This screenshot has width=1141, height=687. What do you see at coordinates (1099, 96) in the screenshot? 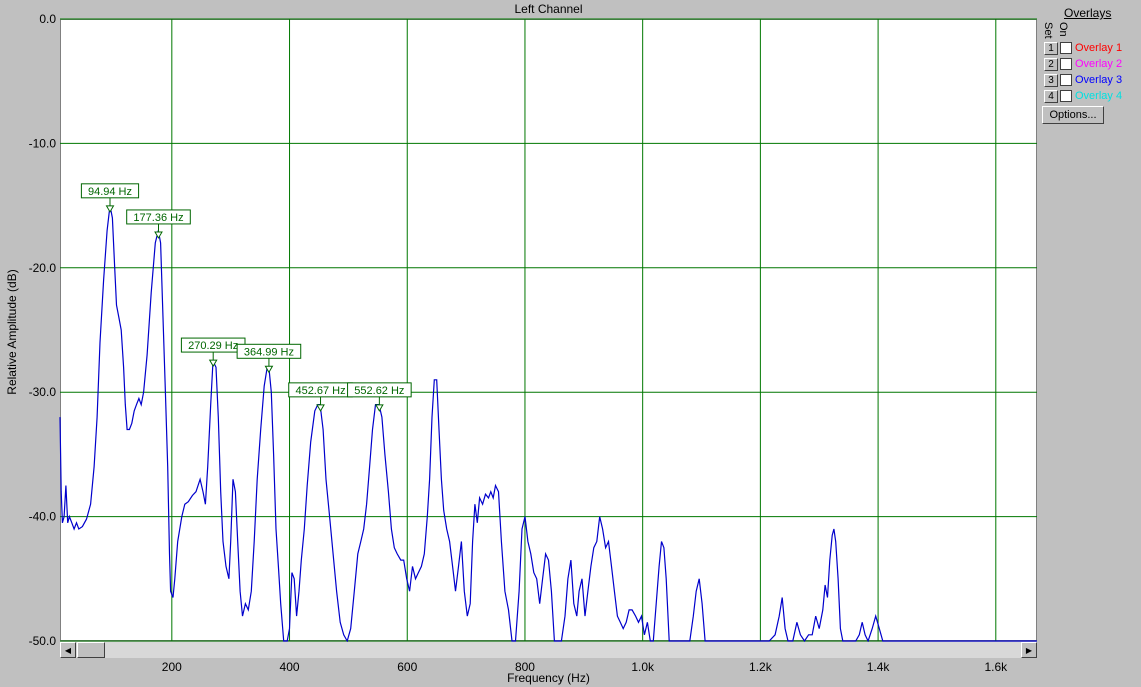
I see `overlay-label-4: Overlay 4` at bounding box center [1099, 96].